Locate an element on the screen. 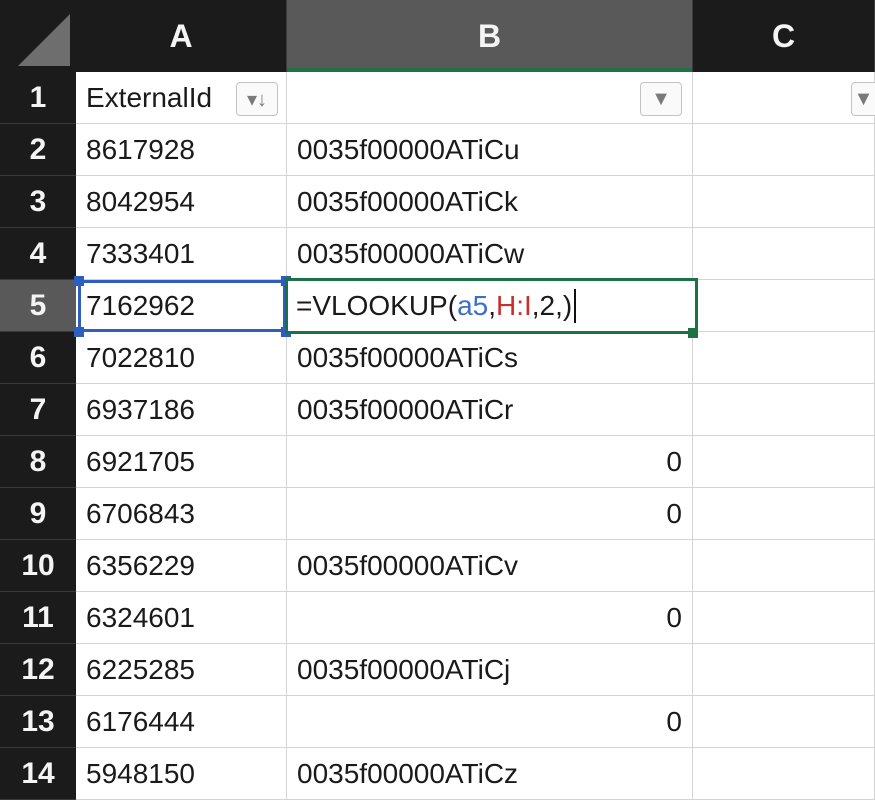 This screenshot has height=800, width=875. cell-a10: 6356229 is located at coordinates (181, 566).